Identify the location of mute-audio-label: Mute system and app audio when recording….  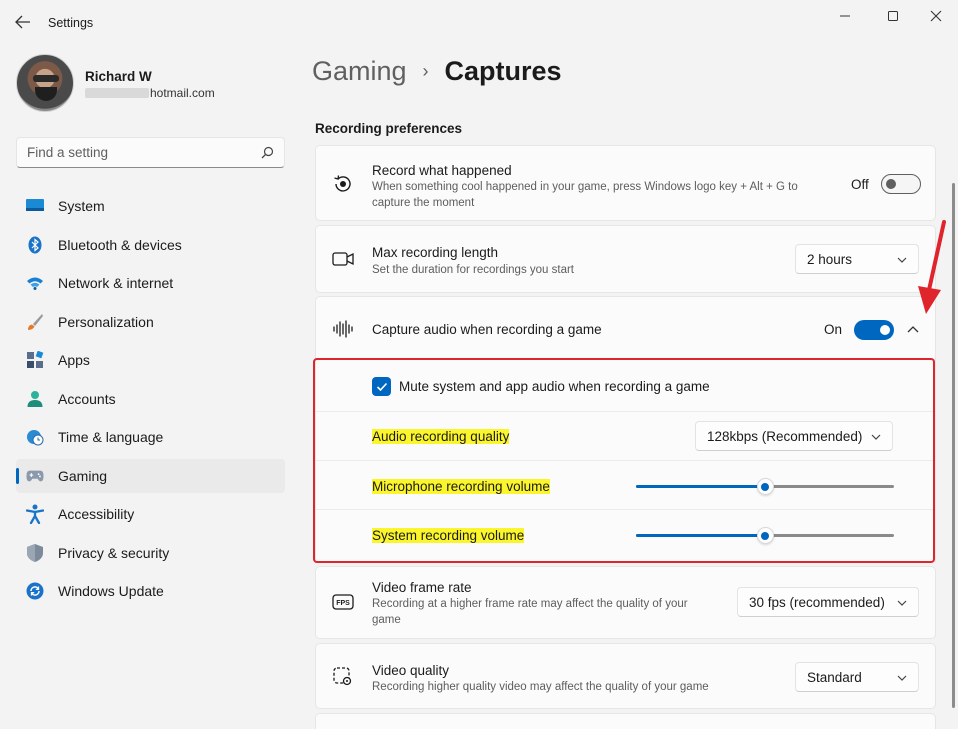
(554, 386).